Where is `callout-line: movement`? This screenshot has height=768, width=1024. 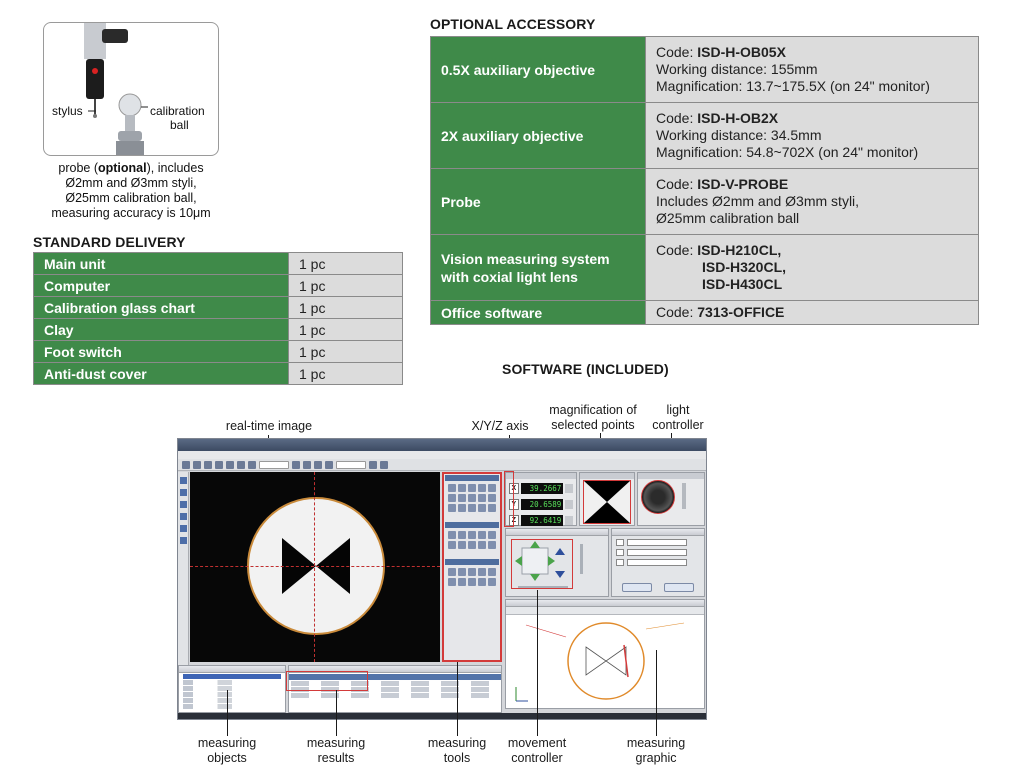 callout-line: movement is located at coordinates (537, 743).